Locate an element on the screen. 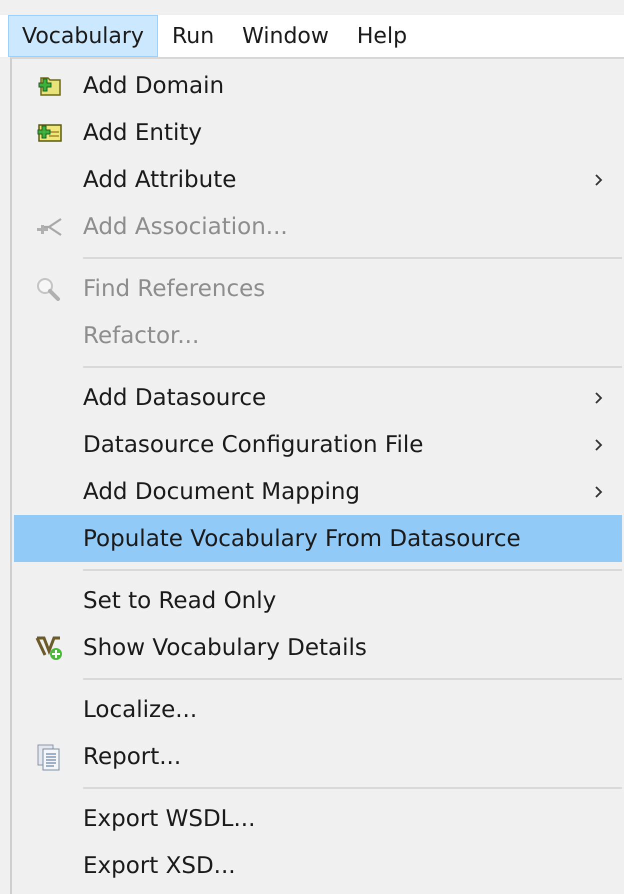 This screenshot has height=894, width=624. menu-bar-item: Window is located at coordinates (285, 36).